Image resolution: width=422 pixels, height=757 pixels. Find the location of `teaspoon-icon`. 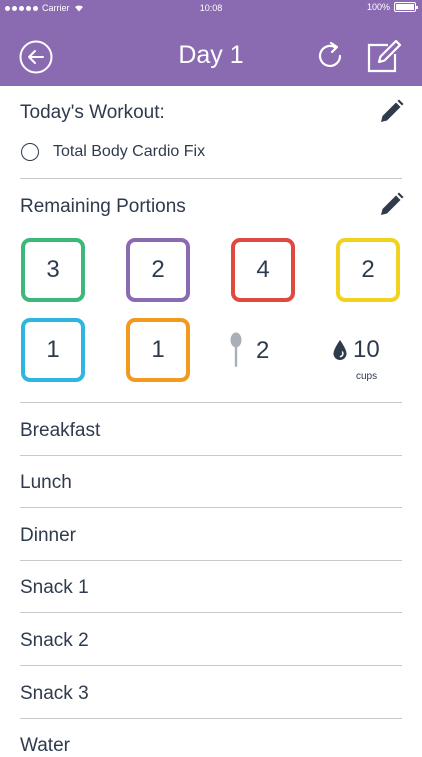

teaspoon-icon is located at coordinates (236, 349).